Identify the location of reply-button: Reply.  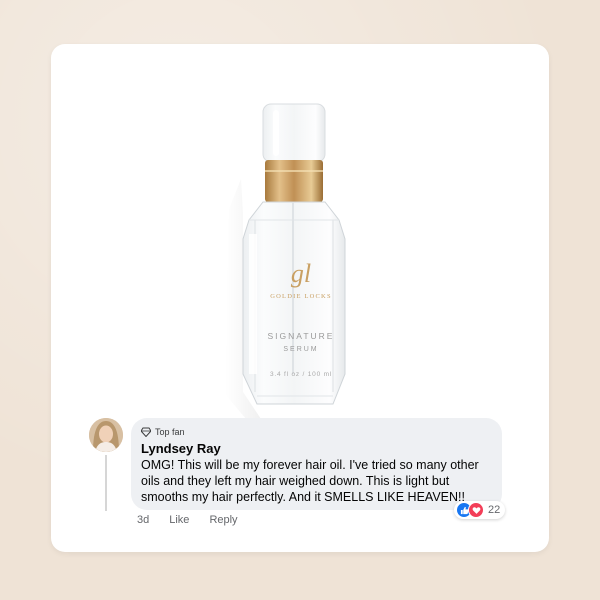
(223, 520).